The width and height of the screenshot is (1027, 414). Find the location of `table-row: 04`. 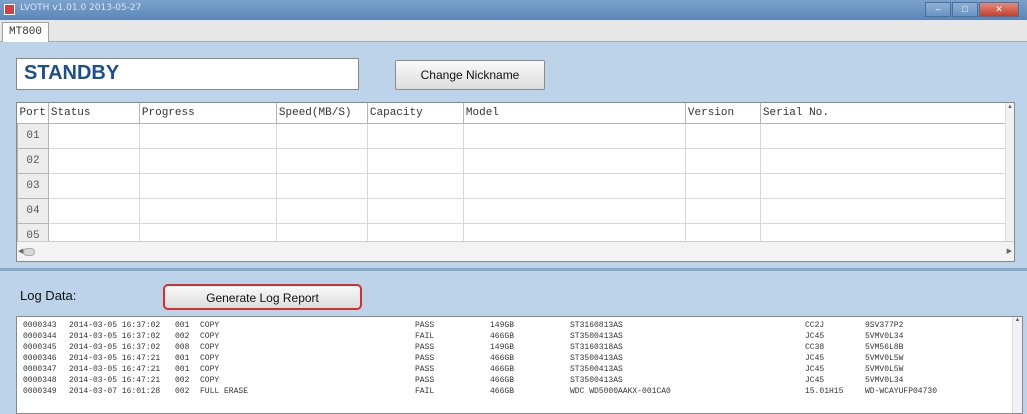

table-row: 04 is located at coordinates (512, 211).